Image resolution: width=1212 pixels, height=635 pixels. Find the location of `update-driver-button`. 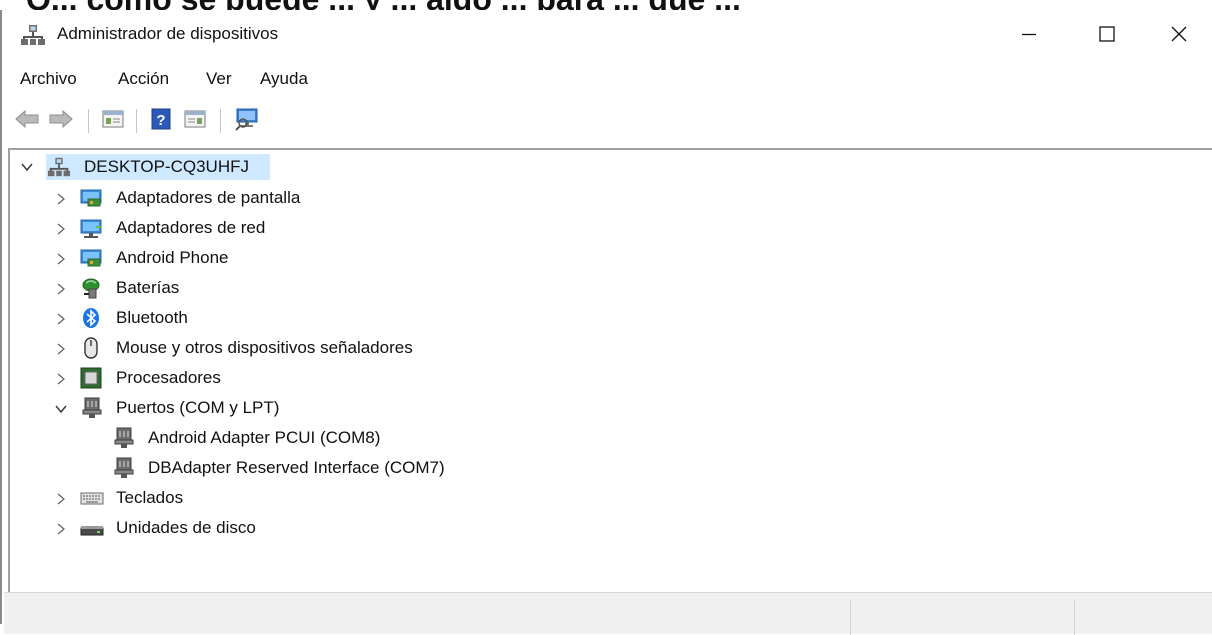

update-driver-button is located at coordinates (195, 121).